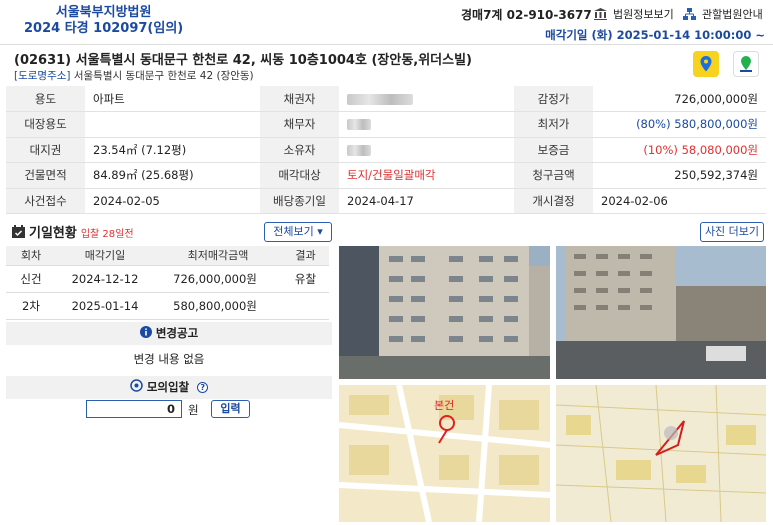  I want to click on mock-bid-title: 모의입찰, so click(168, 387).